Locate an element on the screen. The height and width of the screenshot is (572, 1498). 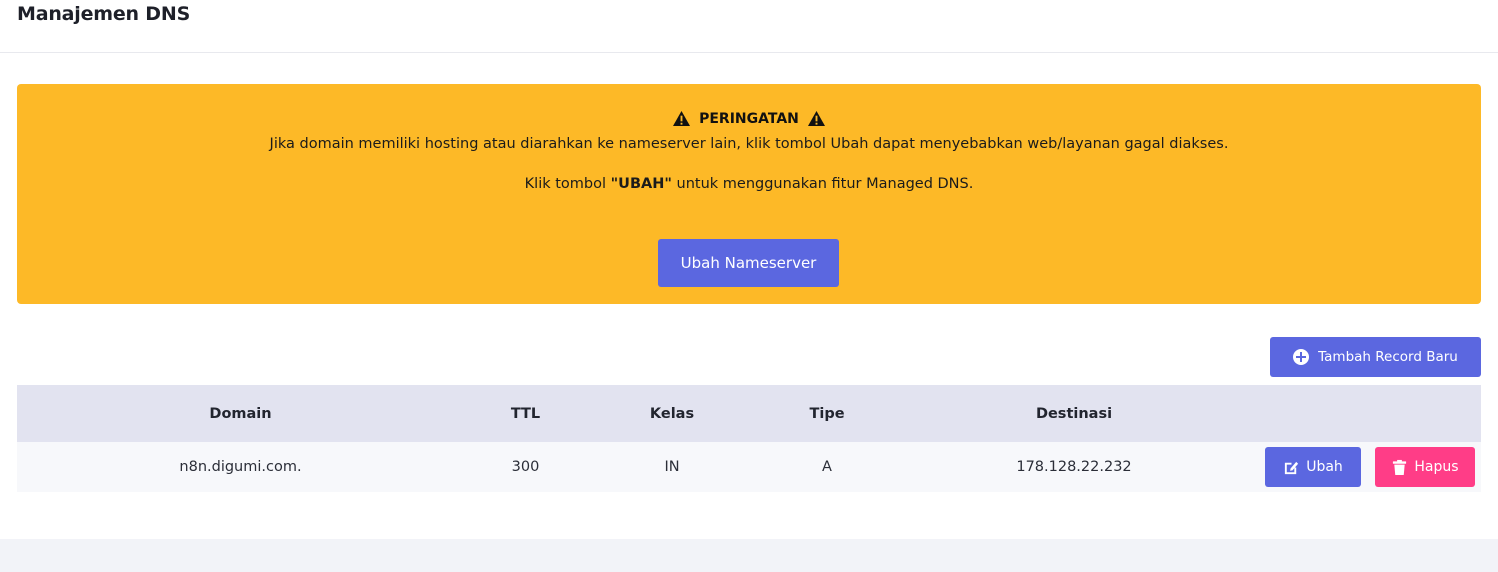
alert-instruction-prefix: Klik tombol is located at coordinates (567, 184).